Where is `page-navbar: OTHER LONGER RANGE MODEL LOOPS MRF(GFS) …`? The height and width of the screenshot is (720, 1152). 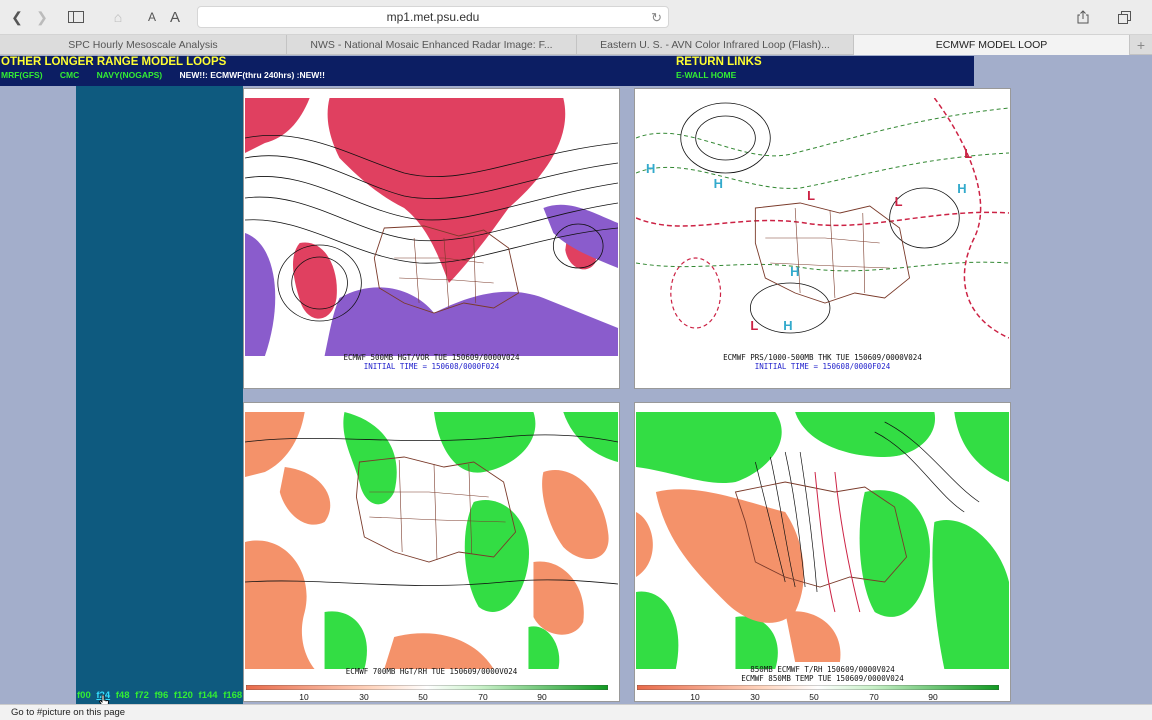
page-navbar: OTHER LONGER RANGE MODEL LOOPS MRF(GFS) … is located at coordinates (487, 71).